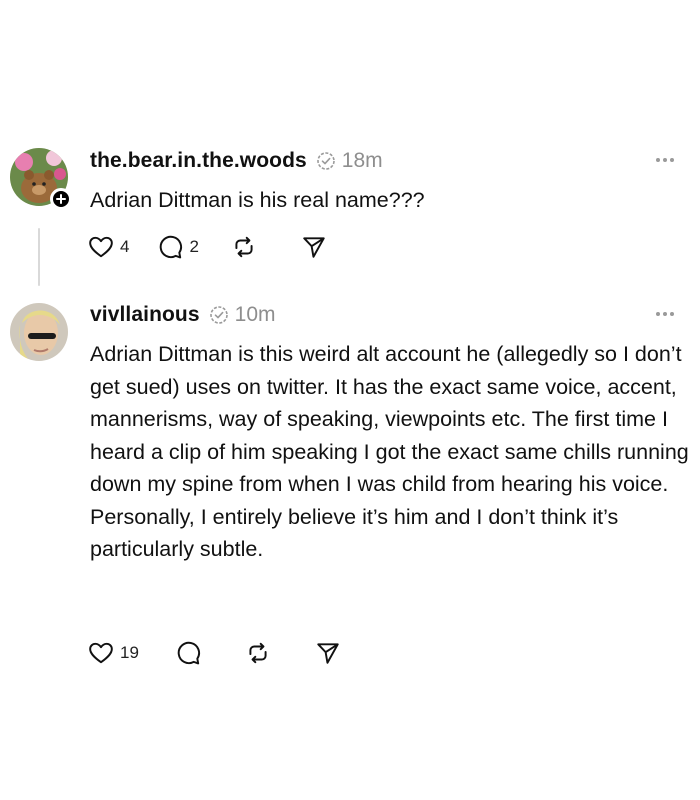 The height and width of the screenshot is (800, 700). Describe the element at coordinates (207, 247) in the screenshot. I see `action-bar: 4 2` at that location.